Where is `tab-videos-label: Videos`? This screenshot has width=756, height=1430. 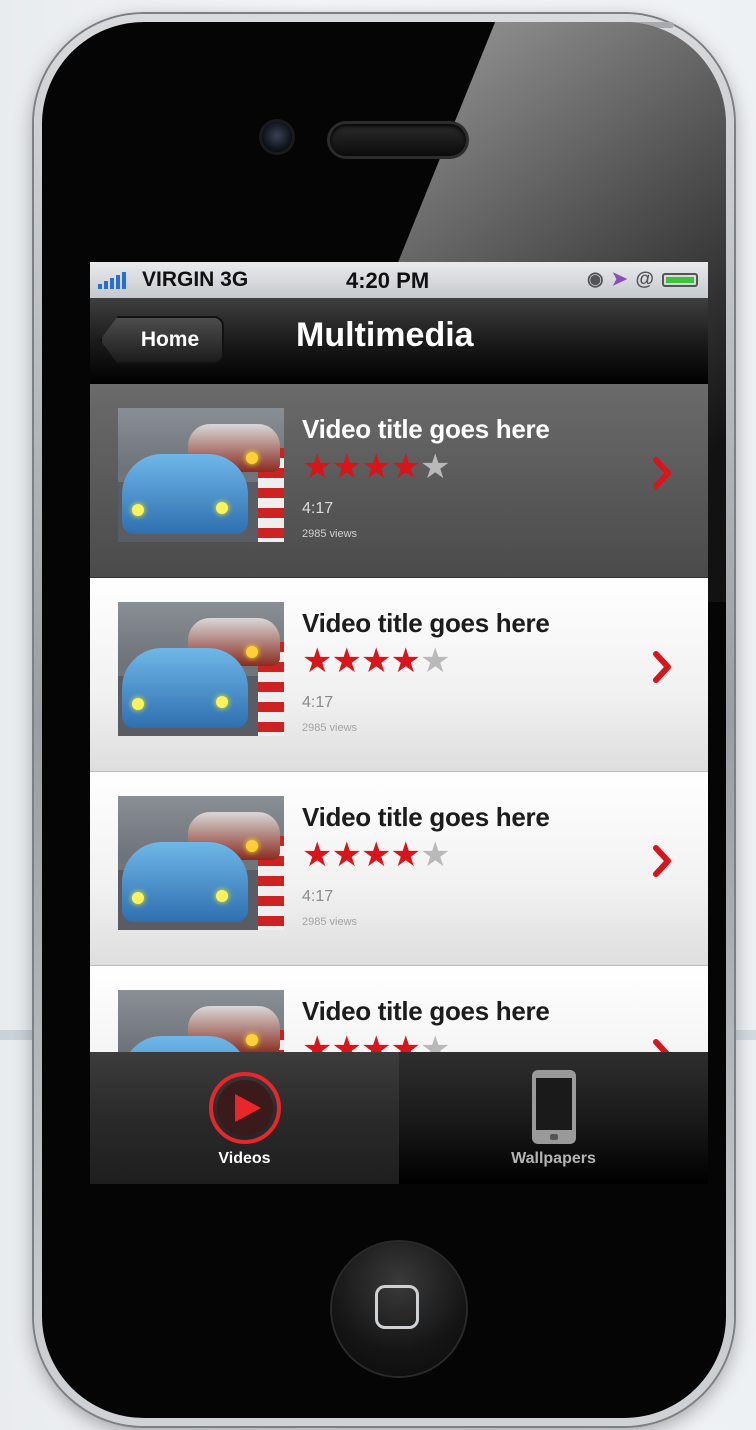
tab-videos-label: Videos is located at coordinates (244, 1158).